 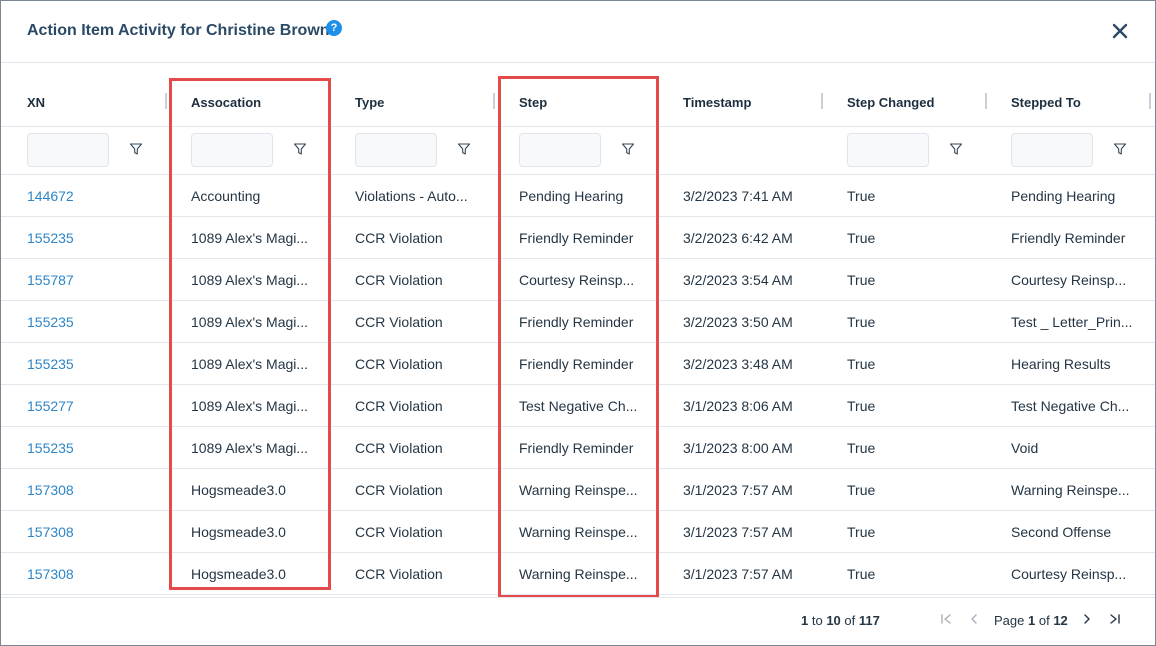 What do you see at coordinates (738, 196) in the screenshot?
I see `cell-timestamp: 3/2/2023 7:41 AM` at bounding box center [738, 196].